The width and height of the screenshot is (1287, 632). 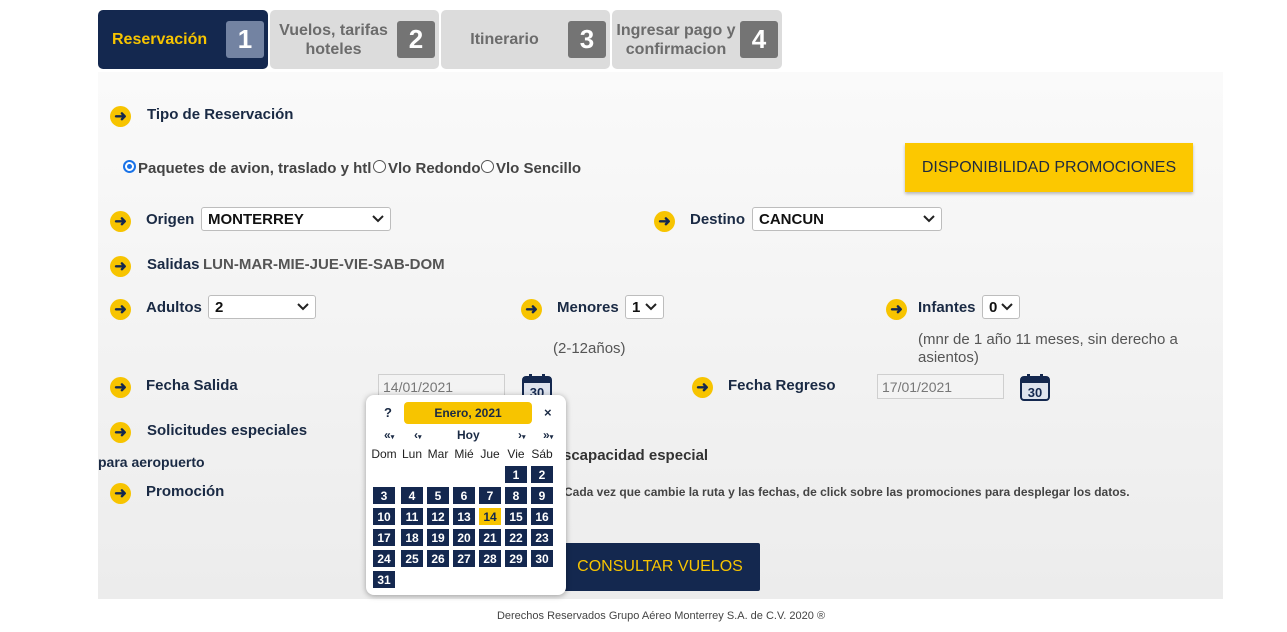 I want to click on calendar-day: 5, so click(x=438, y=495).